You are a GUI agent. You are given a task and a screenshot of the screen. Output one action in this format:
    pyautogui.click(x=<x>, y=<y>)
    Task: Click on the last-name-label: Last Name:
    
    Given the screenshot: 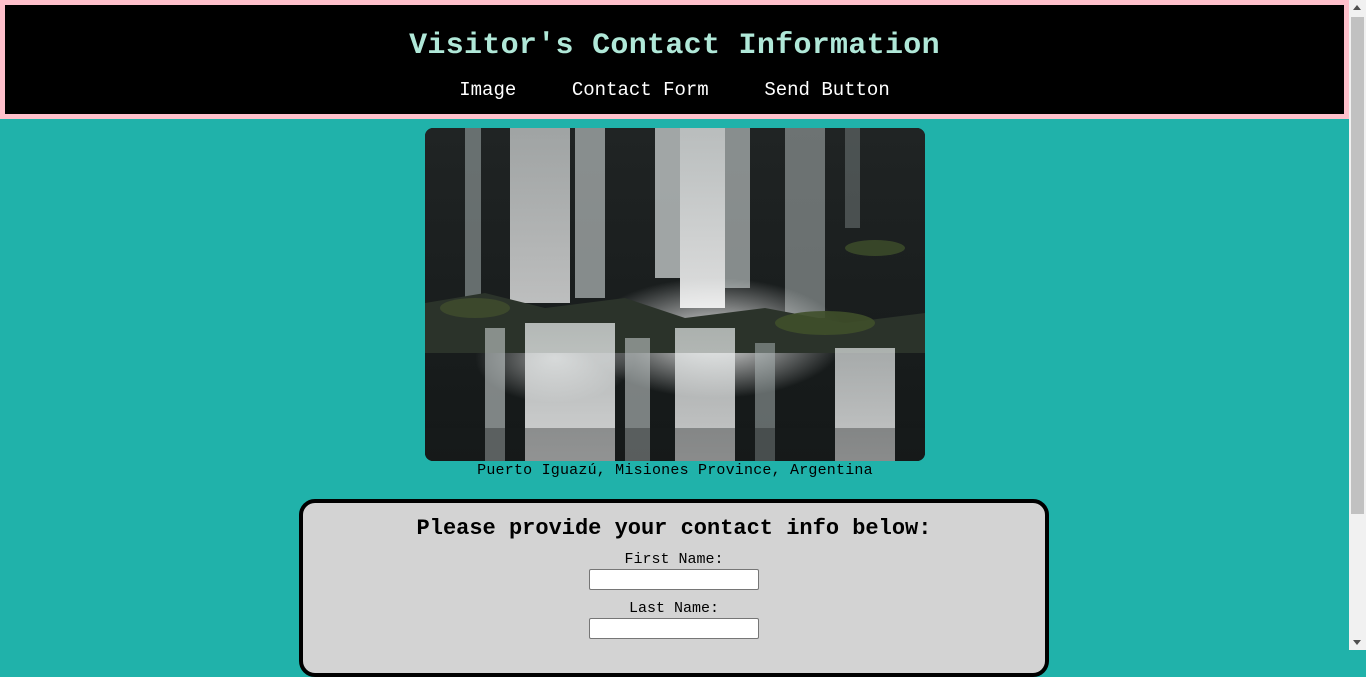 What is the action you would take?
    pyautogui.click(x=673, y=608)
    